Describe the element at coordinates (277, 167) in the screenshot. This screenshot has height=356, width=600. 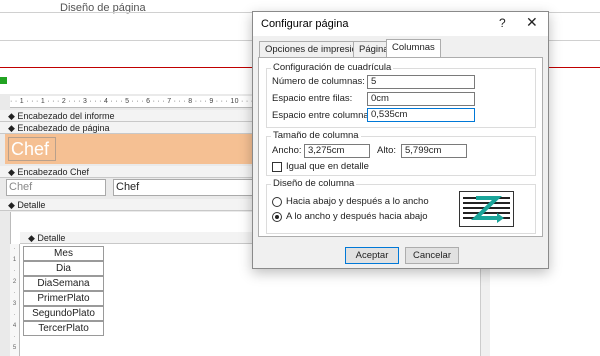
I see `same-as-detail-checkbox` at that location.